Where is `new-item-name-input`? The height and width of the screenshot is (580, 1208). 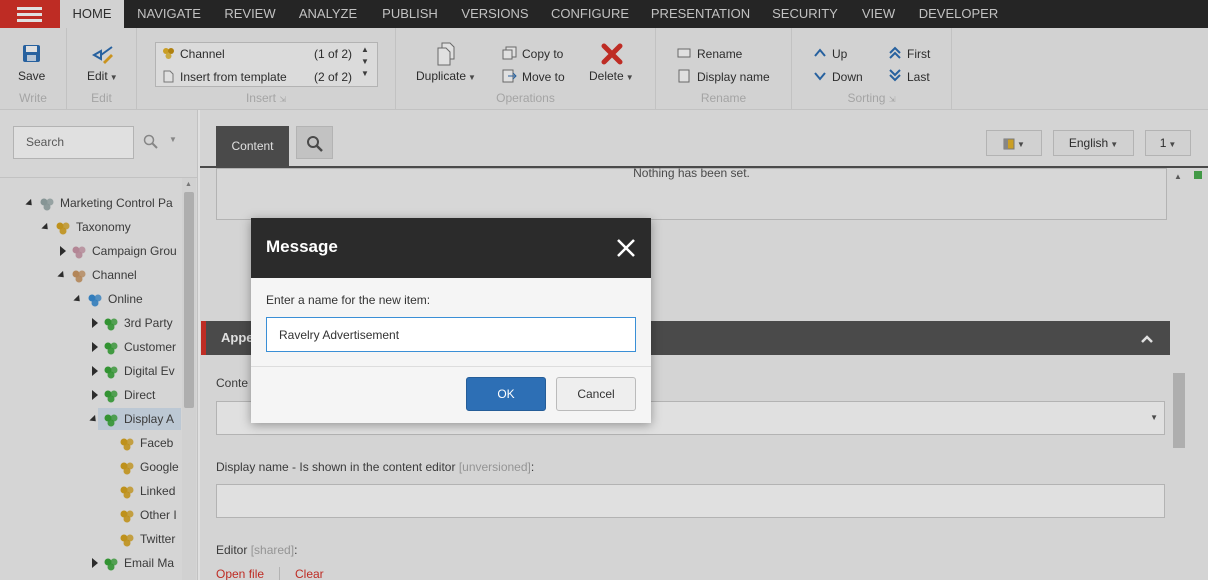
new-item-name-input is located at coordinates (451, 334).